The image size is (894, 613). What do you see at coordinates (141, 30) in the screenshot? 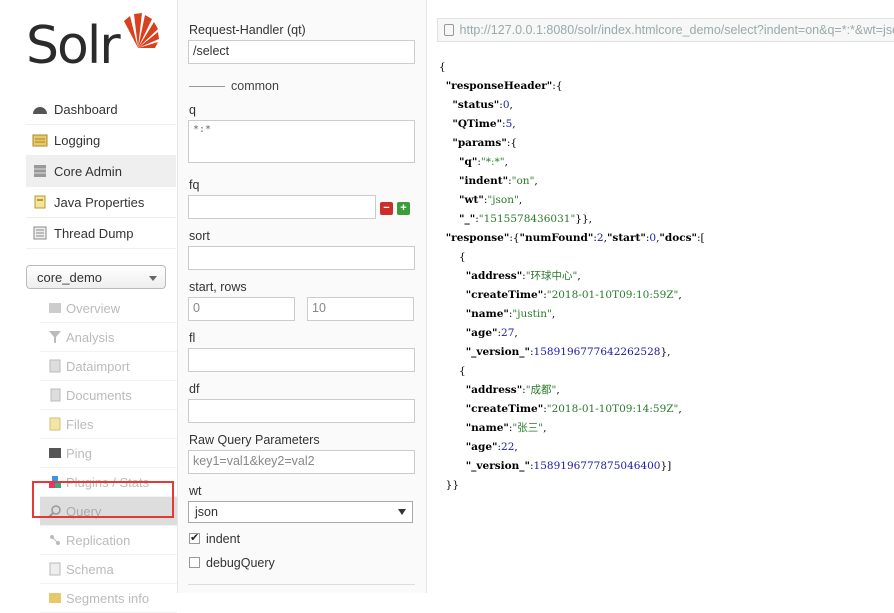
I see `solr-burst-icon` at bounding box center [141, 30].